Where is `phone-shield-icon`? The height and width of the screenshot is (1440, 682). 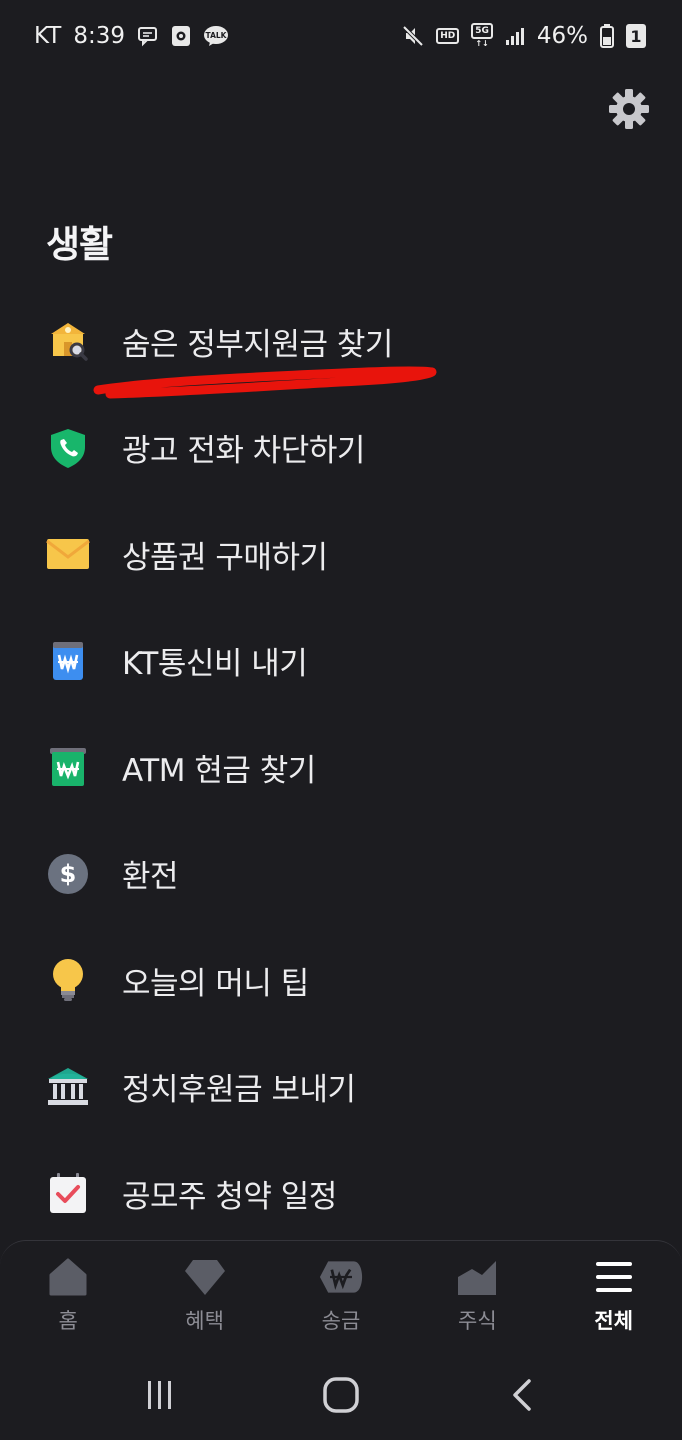 phone-shield-icon is located at coordinates (68, 448).